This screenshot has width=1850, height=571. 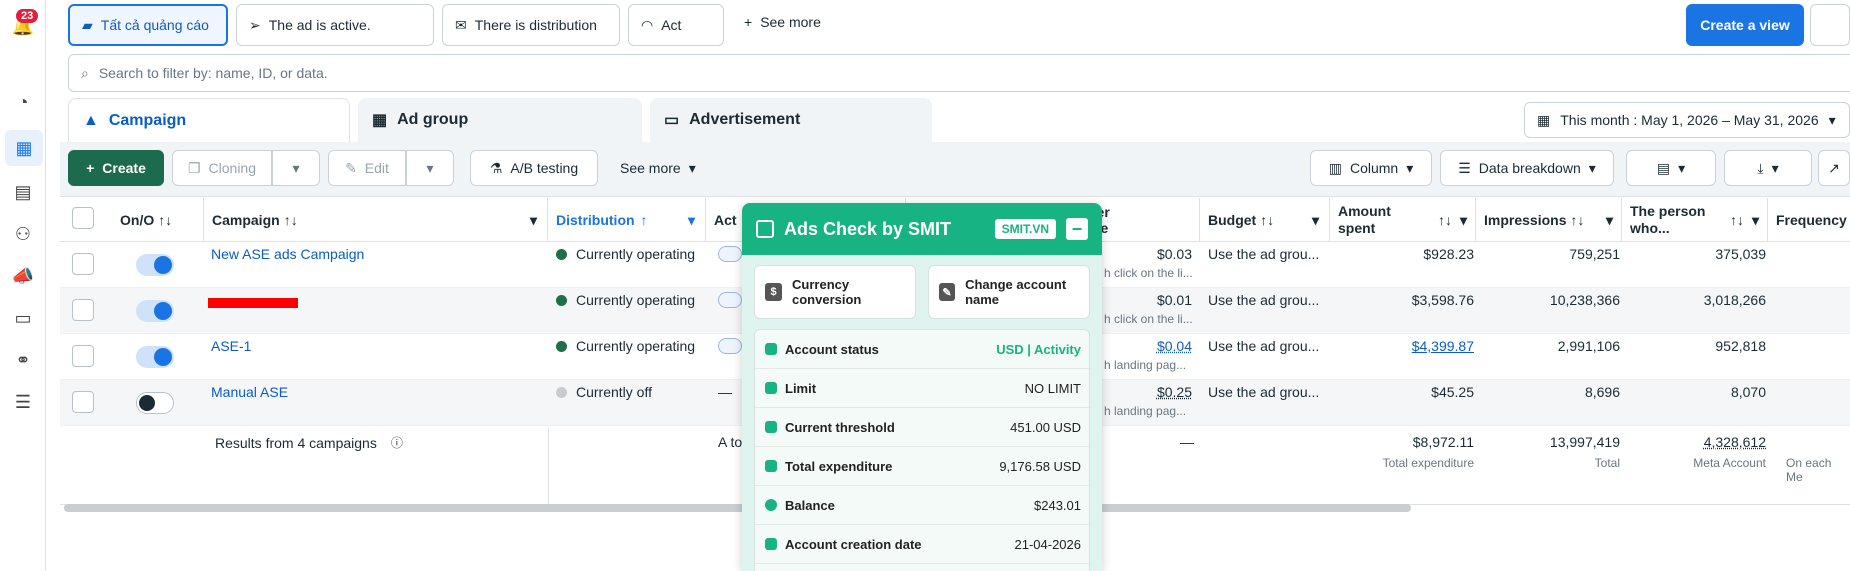 What do you see at coordinates (1830, 25) in the screenshot?
I see `settings-slider-icon` at bounding box center [1830, 25].